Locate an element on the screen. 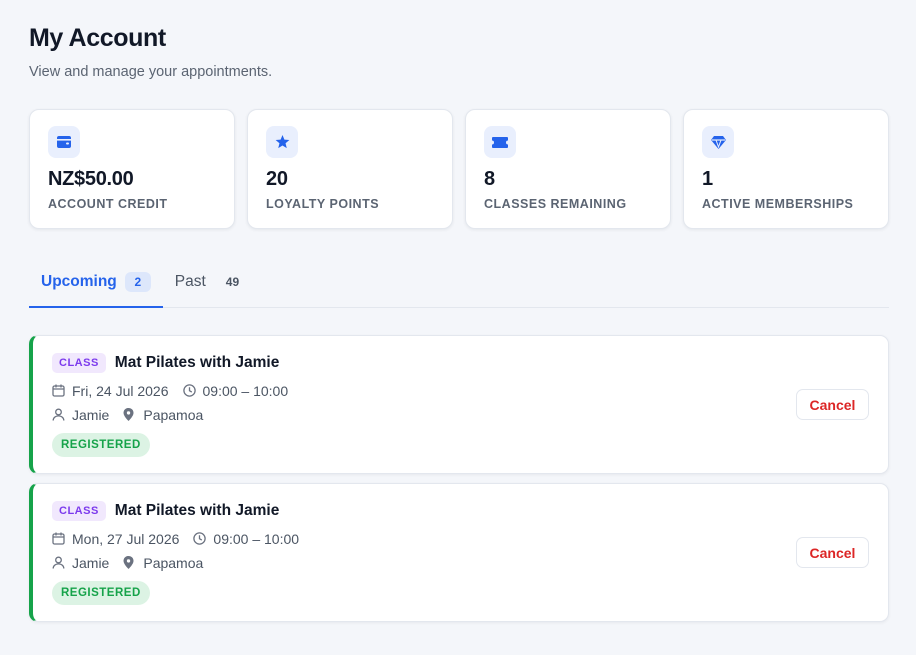 The height and width of the screenshot is (655, 916). star-icon is located at coordinates (282, 142).